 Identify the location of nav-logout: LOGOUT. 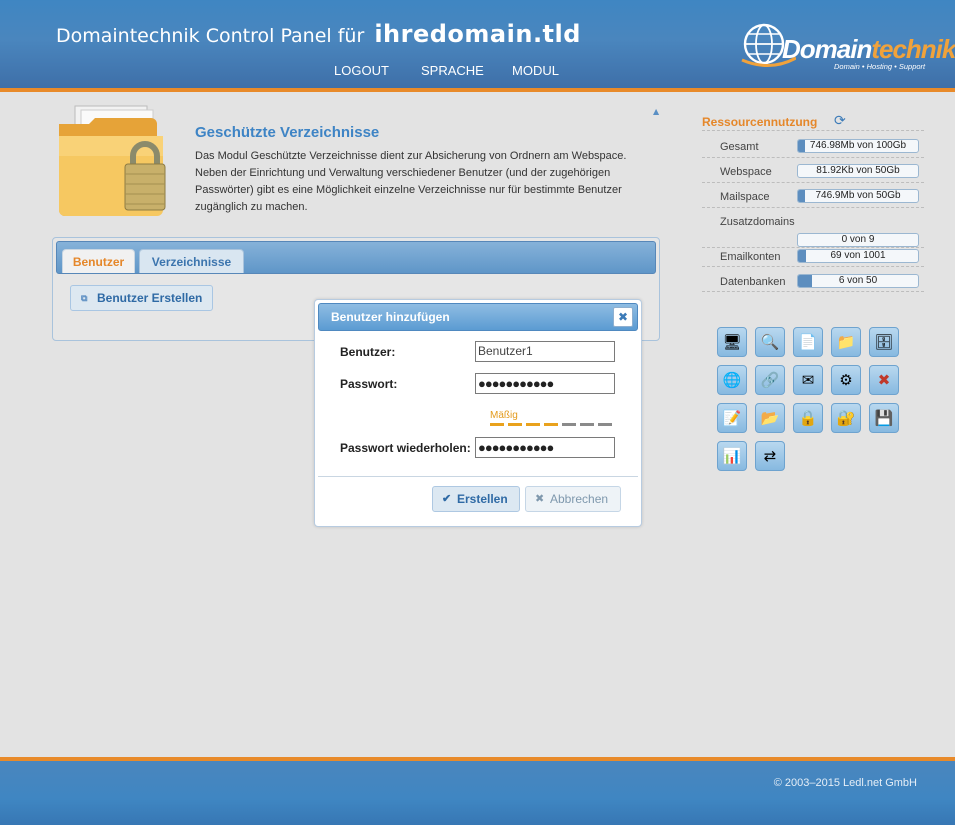
(361, 70).